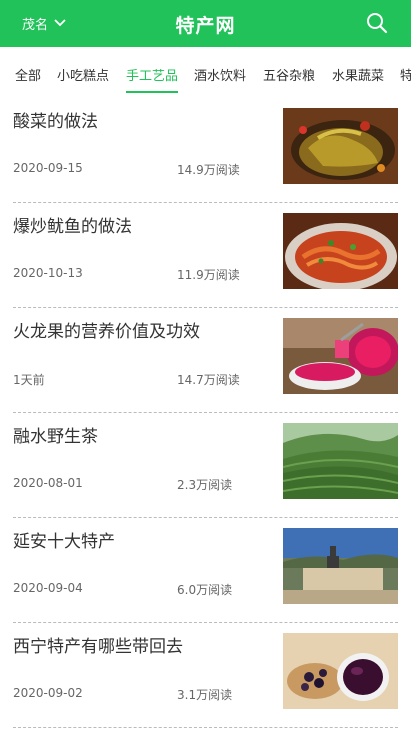 The width and height of the screenshot is (411, 731). Describe the element at coordinates (48, 168) in the screenshot. I see `article-date: 2020-09-15` at that location.